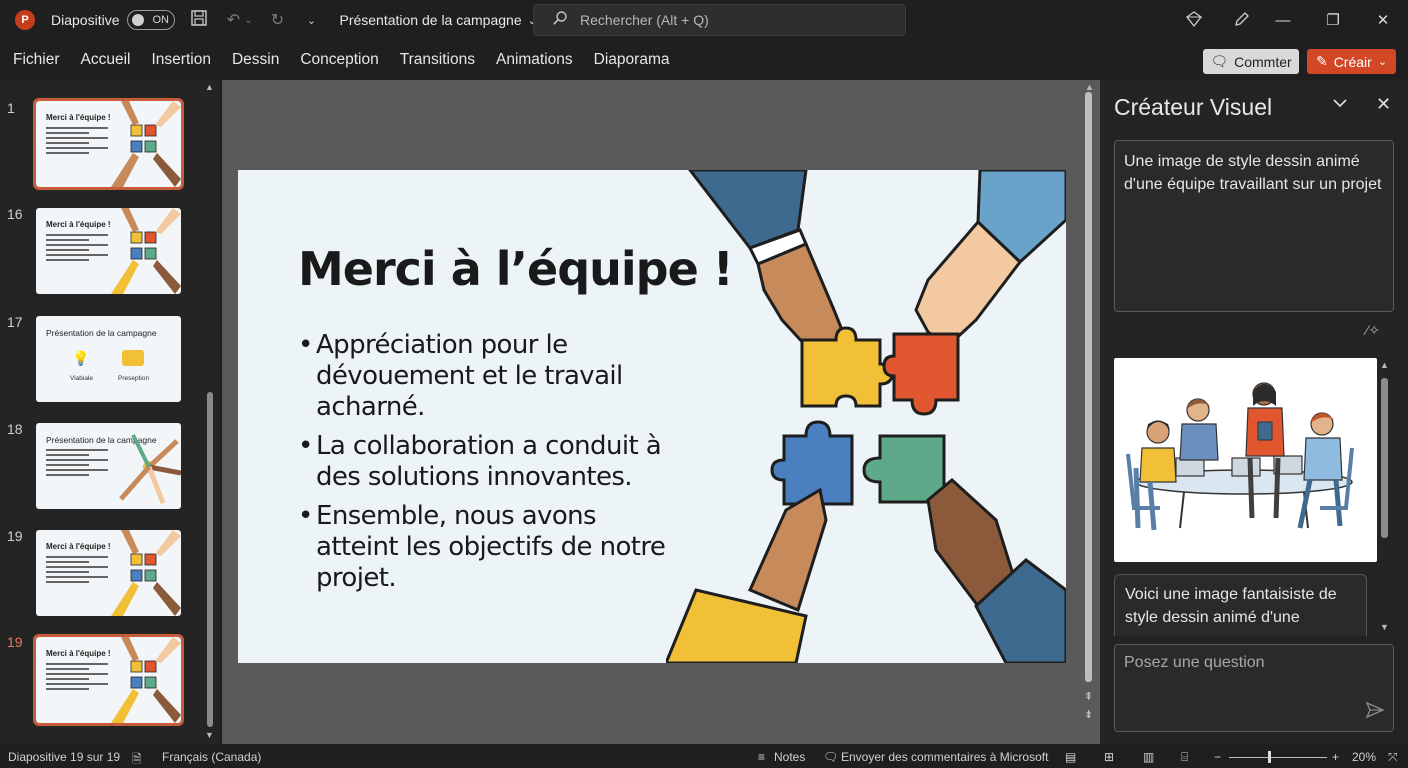 This screenshot has height=768, width=1408. What do you see at coordinates (1373, 330) in the screenshot?
I see `magic-wand-icon: ⁄✧` at bounding box center [1373, 330].